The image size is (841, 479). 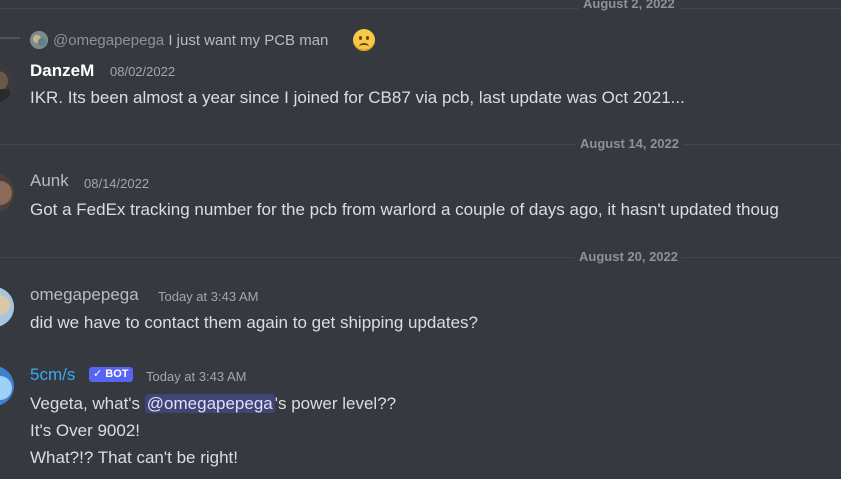 What do you see at coordinates (87, 403) in the screenshot?
I see `message-text-pre: Vegeta, what's` at bounding box center [87, 403].